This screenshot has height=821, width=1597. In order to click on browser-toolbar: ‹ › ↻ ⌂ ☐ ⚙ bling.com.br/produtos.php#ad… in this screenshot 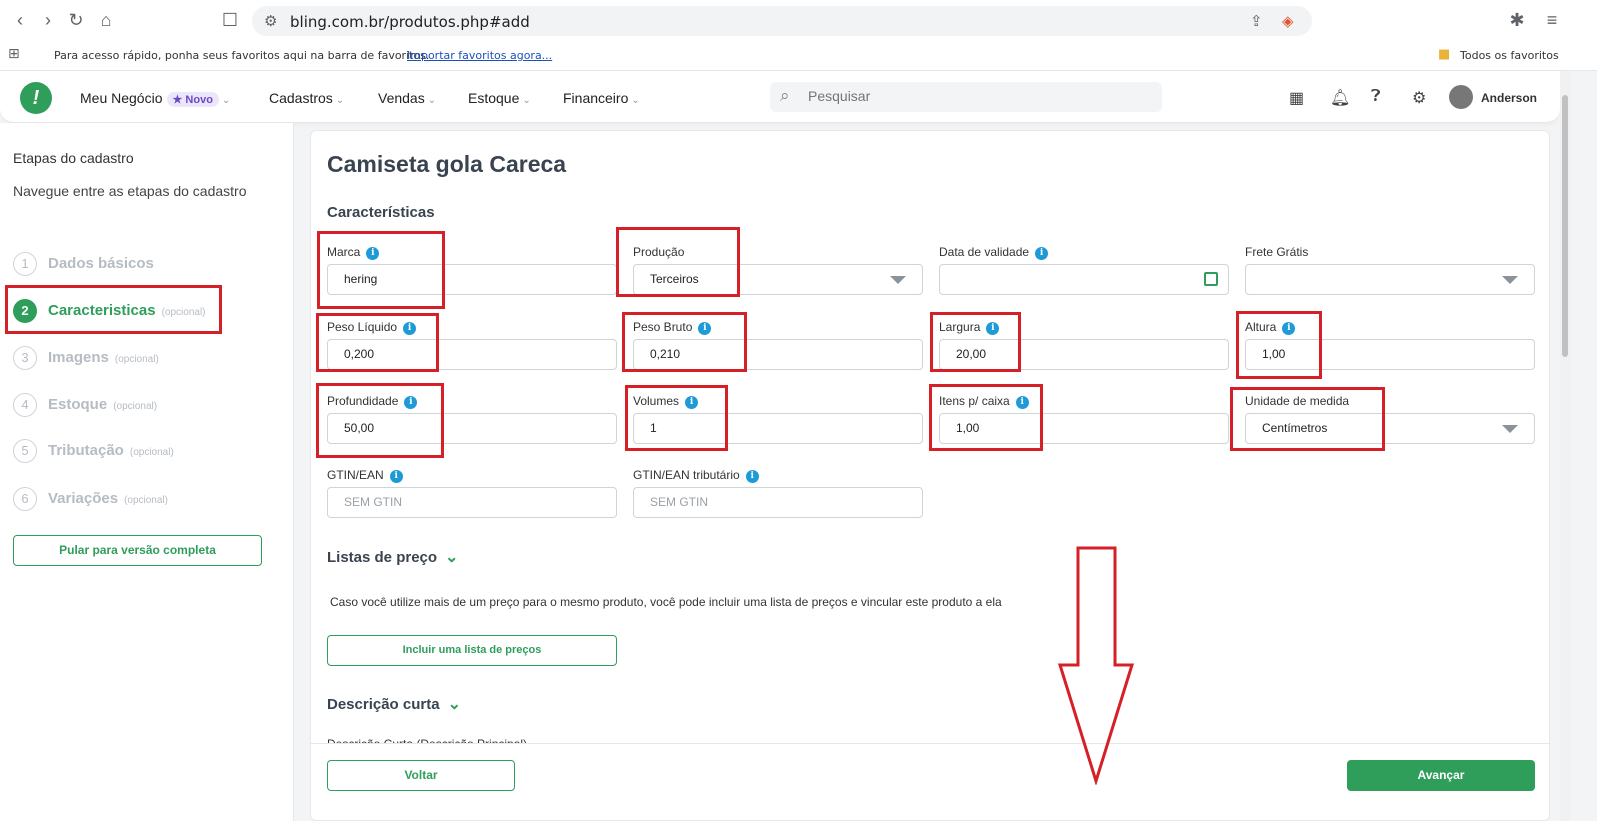, I will do `click(798, 20)`.